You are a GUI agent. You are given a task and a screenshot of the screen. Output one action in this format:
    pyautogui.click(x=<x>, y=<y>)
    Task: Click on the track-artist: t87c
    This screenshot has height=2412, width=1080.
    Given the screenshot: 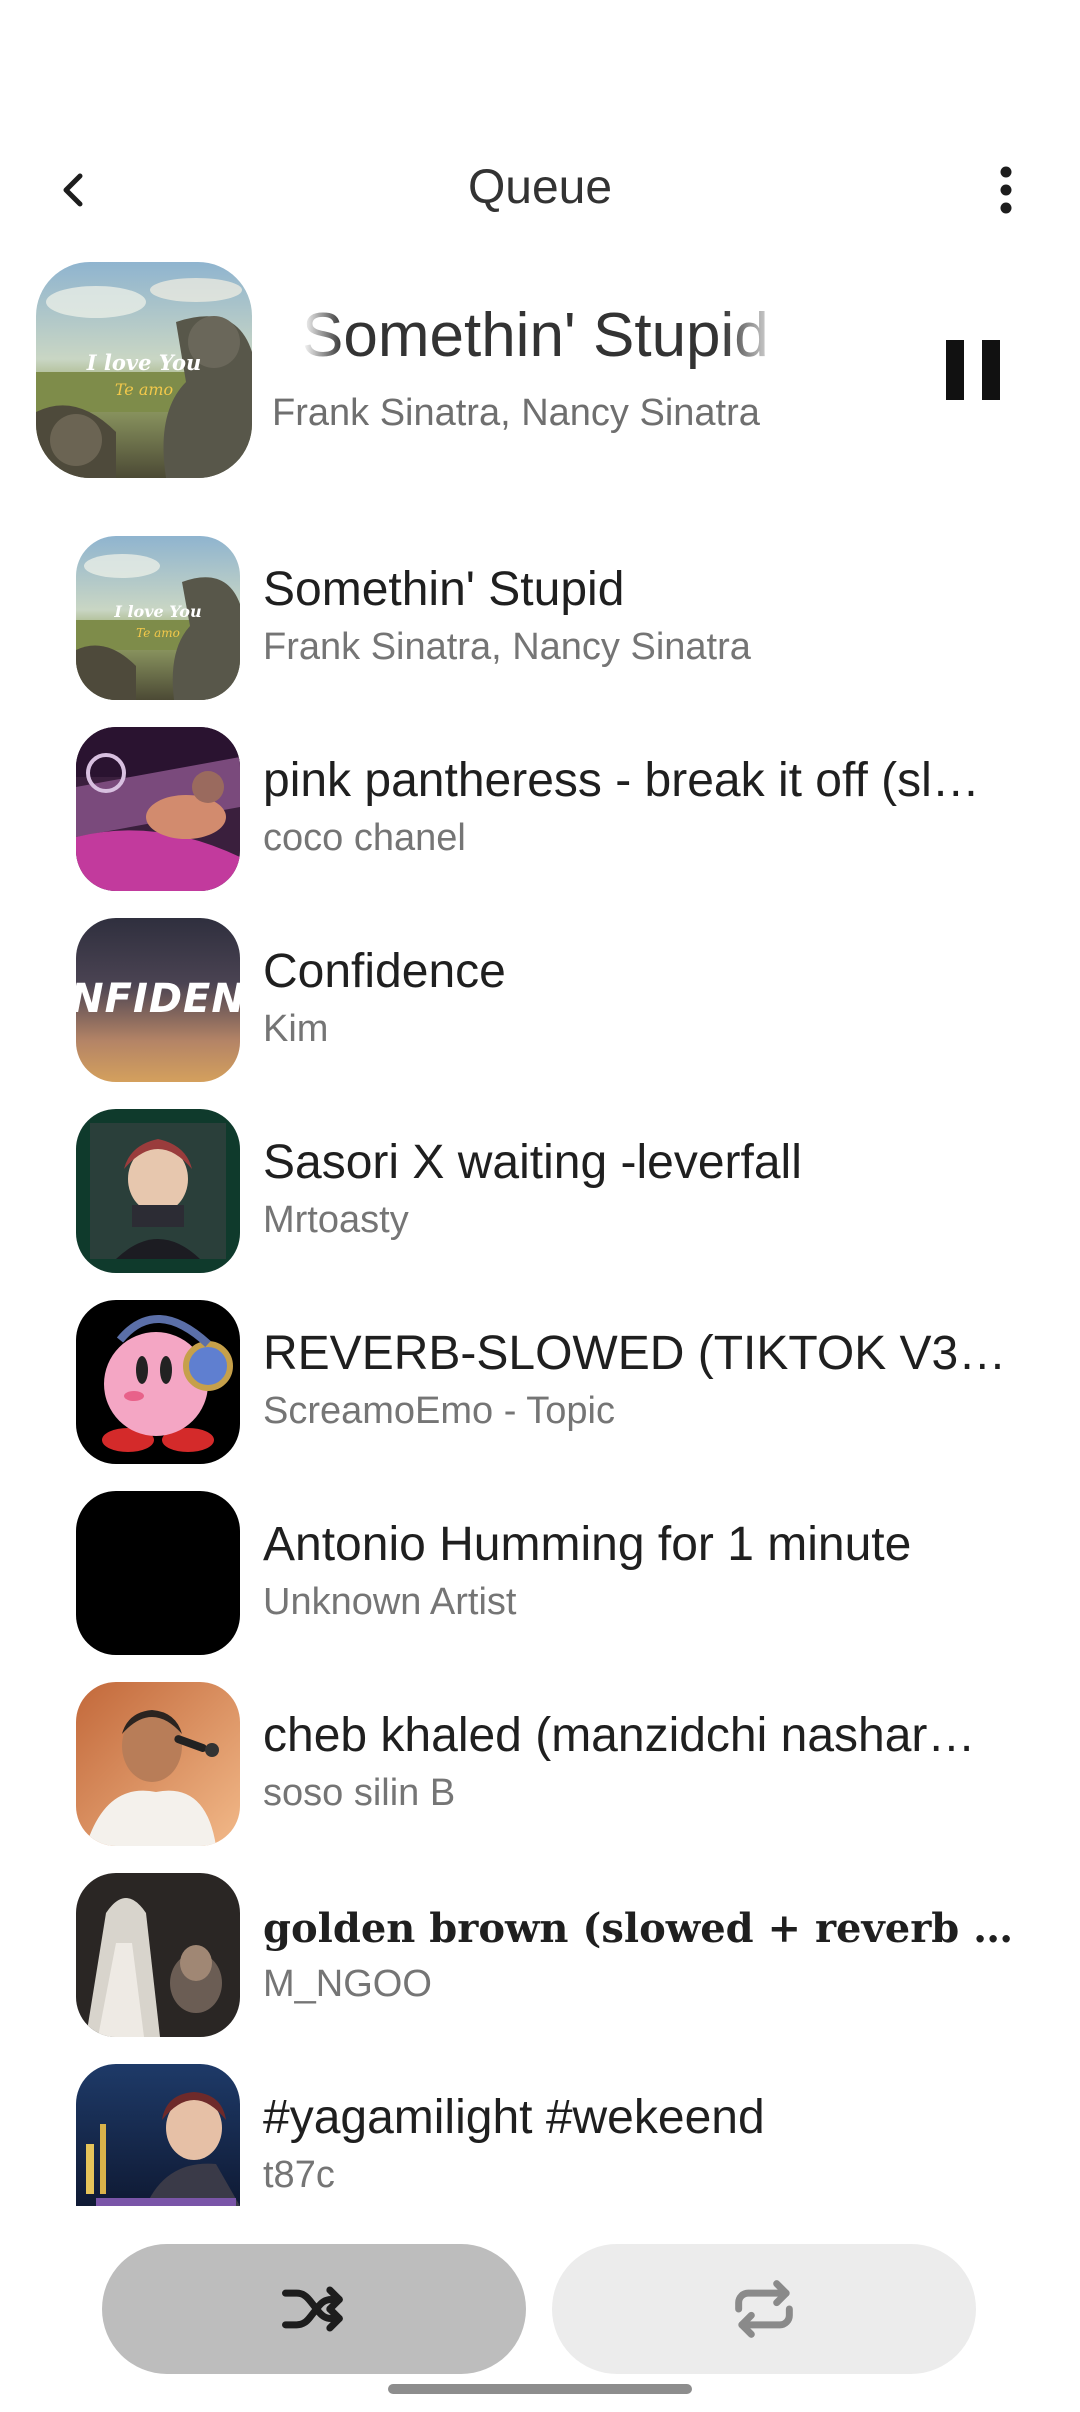 What is the action you would take?
    pyautogui.click(x=299, y=2175)
    